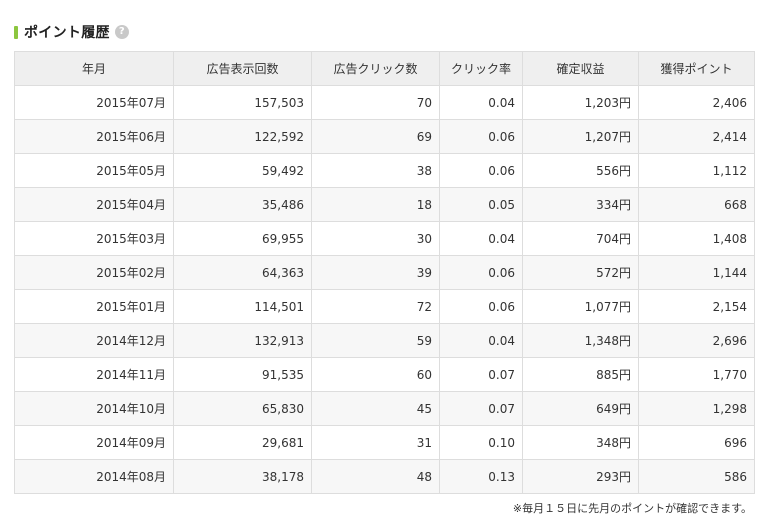 The image size is (767, 522). Describe the element at coordinates (242, 204) in the screenshot. I see `cell-impressions: 35,486` at that location.